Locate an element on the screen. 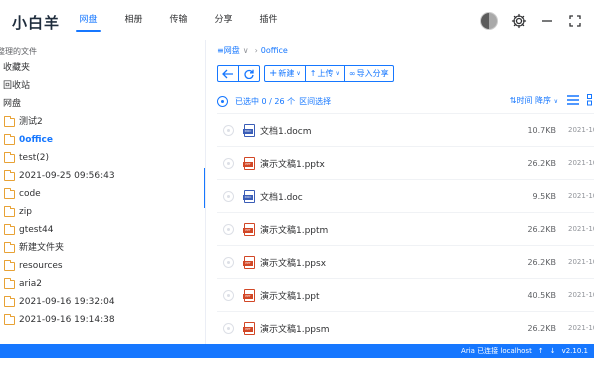 The height and width of the screenshot is (366, 594). sidebar-item-label: 2021-09-16 19:32:04 is located at coordinates (67, 302).